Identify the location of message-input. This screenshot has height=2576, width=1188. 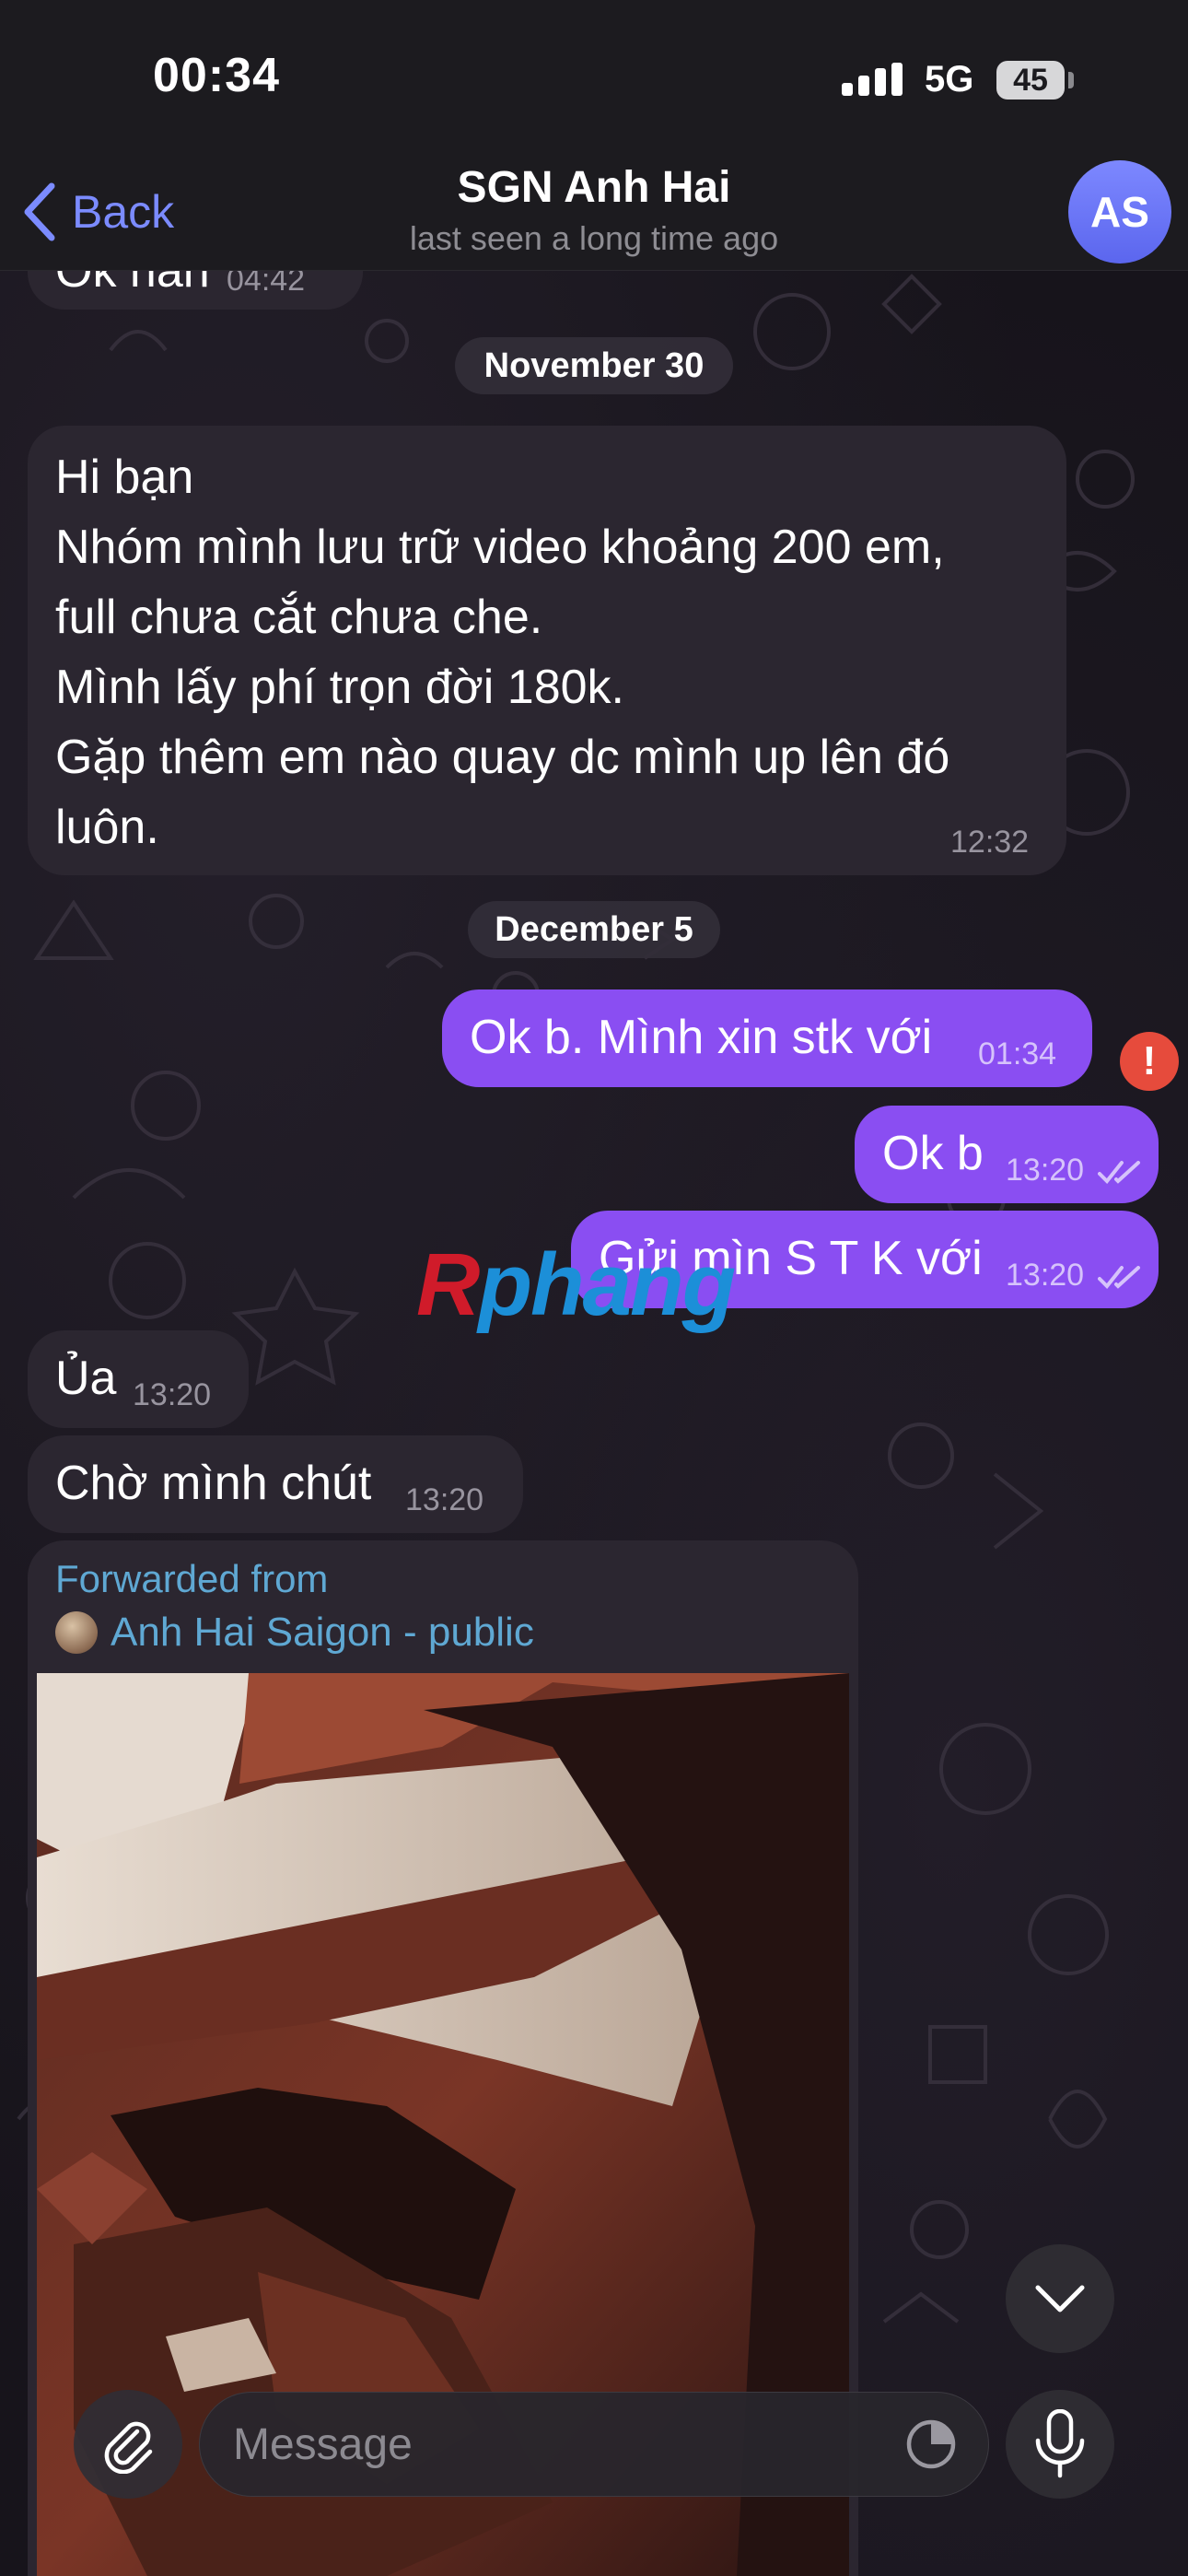
(555, 2444).